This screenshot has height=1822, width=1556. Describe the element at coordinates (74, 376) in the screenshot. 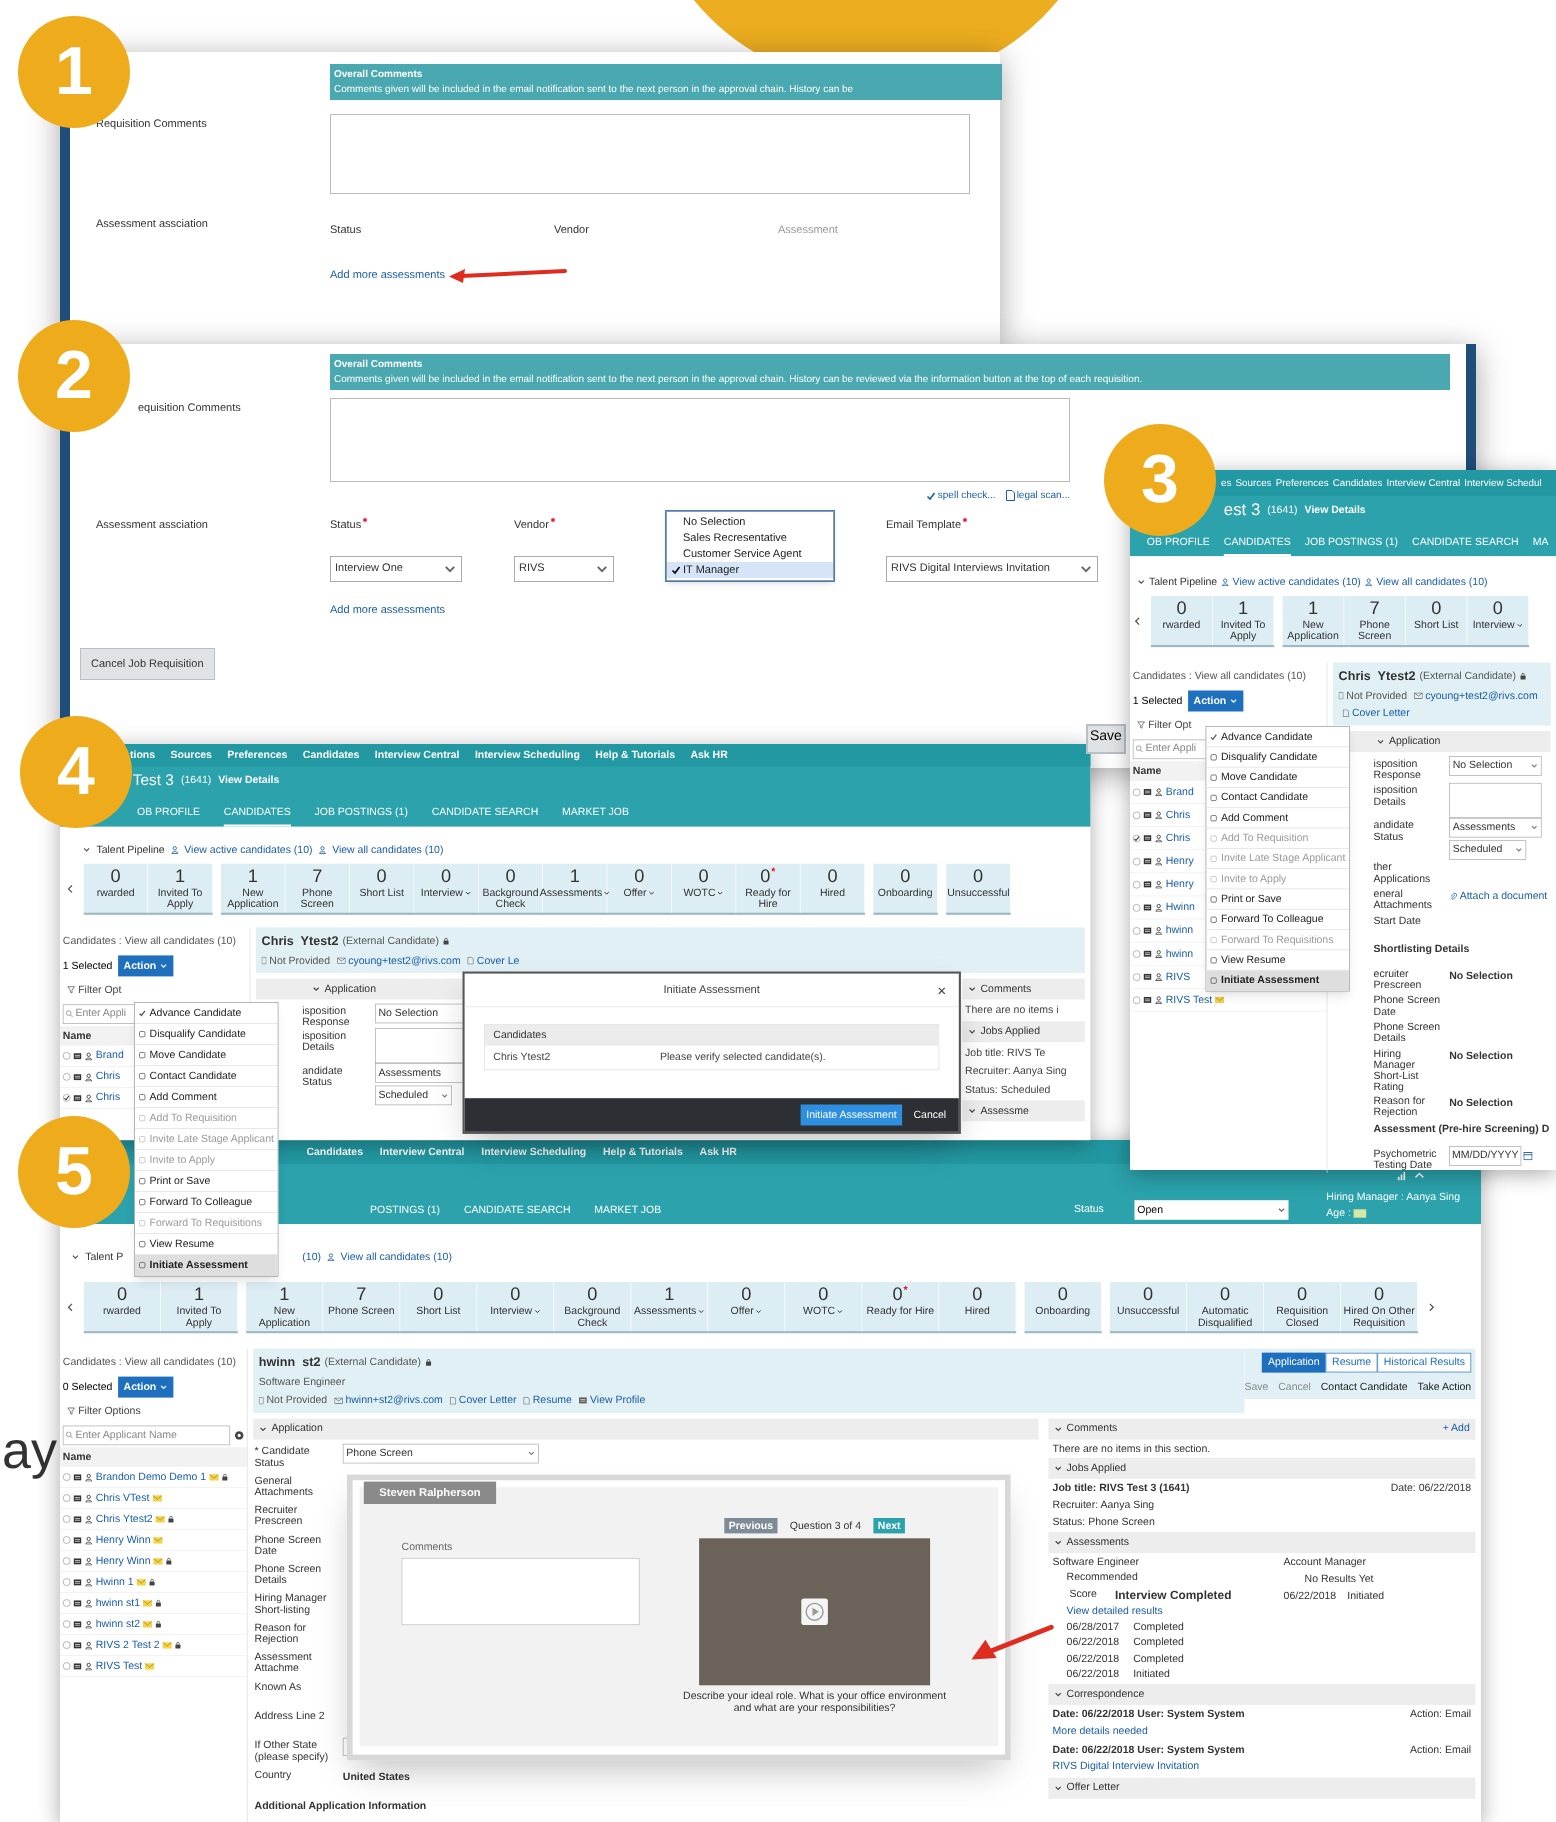

I see `step-number-badge: 2` at that location.